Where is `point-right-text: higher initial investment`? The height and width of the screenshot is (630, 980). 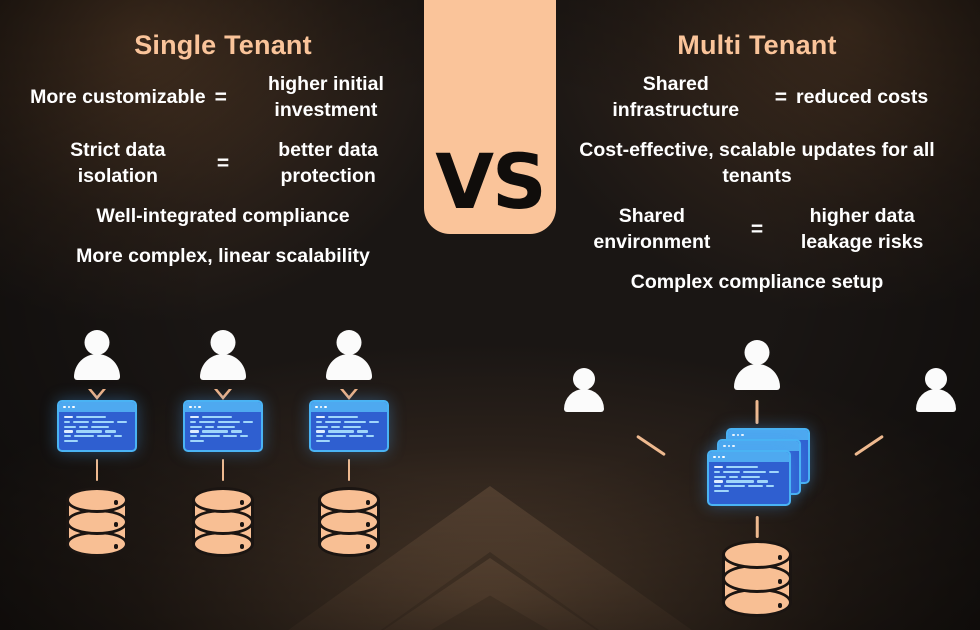 point-right-text: higher initial investment is located at coordinates (325, 97).